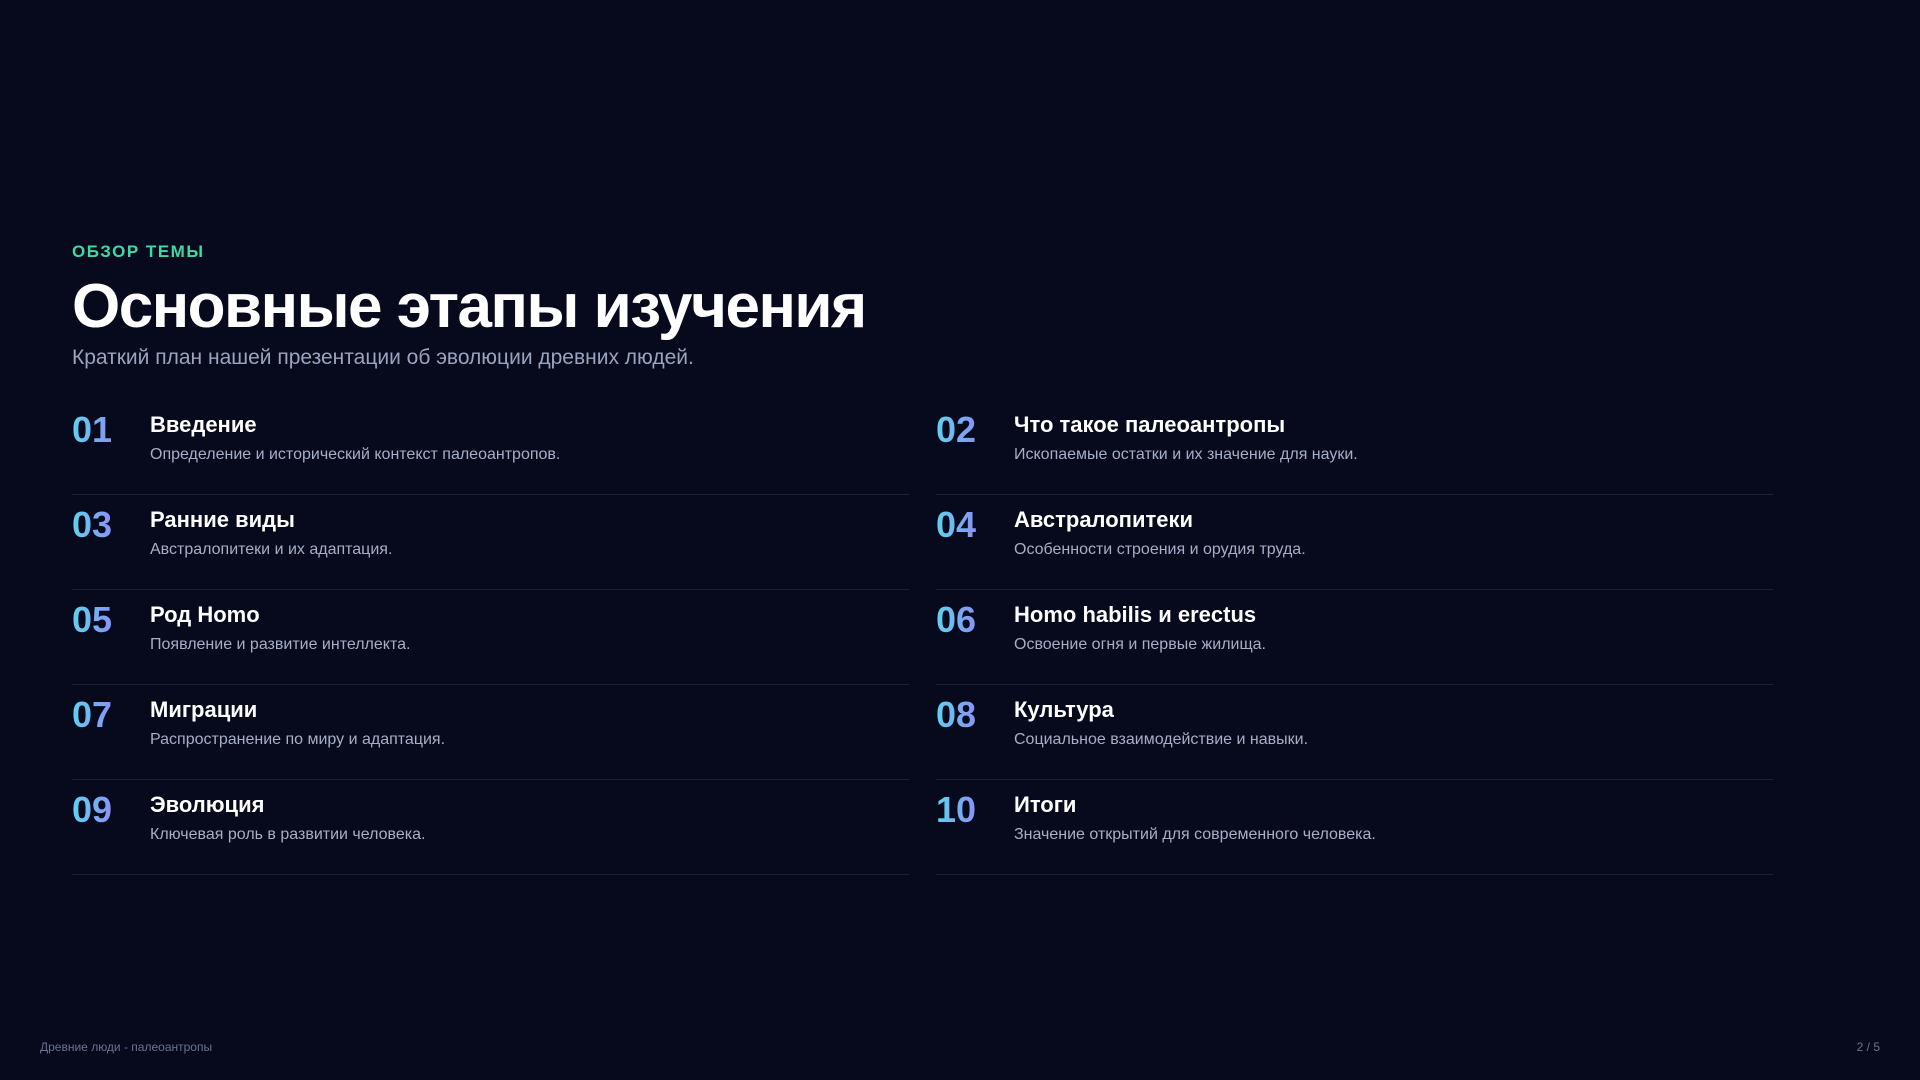  Describe the element at coordinates (1868, 1047) in the screenshot. I see `footer-page-number: 2 / 5` at that location.